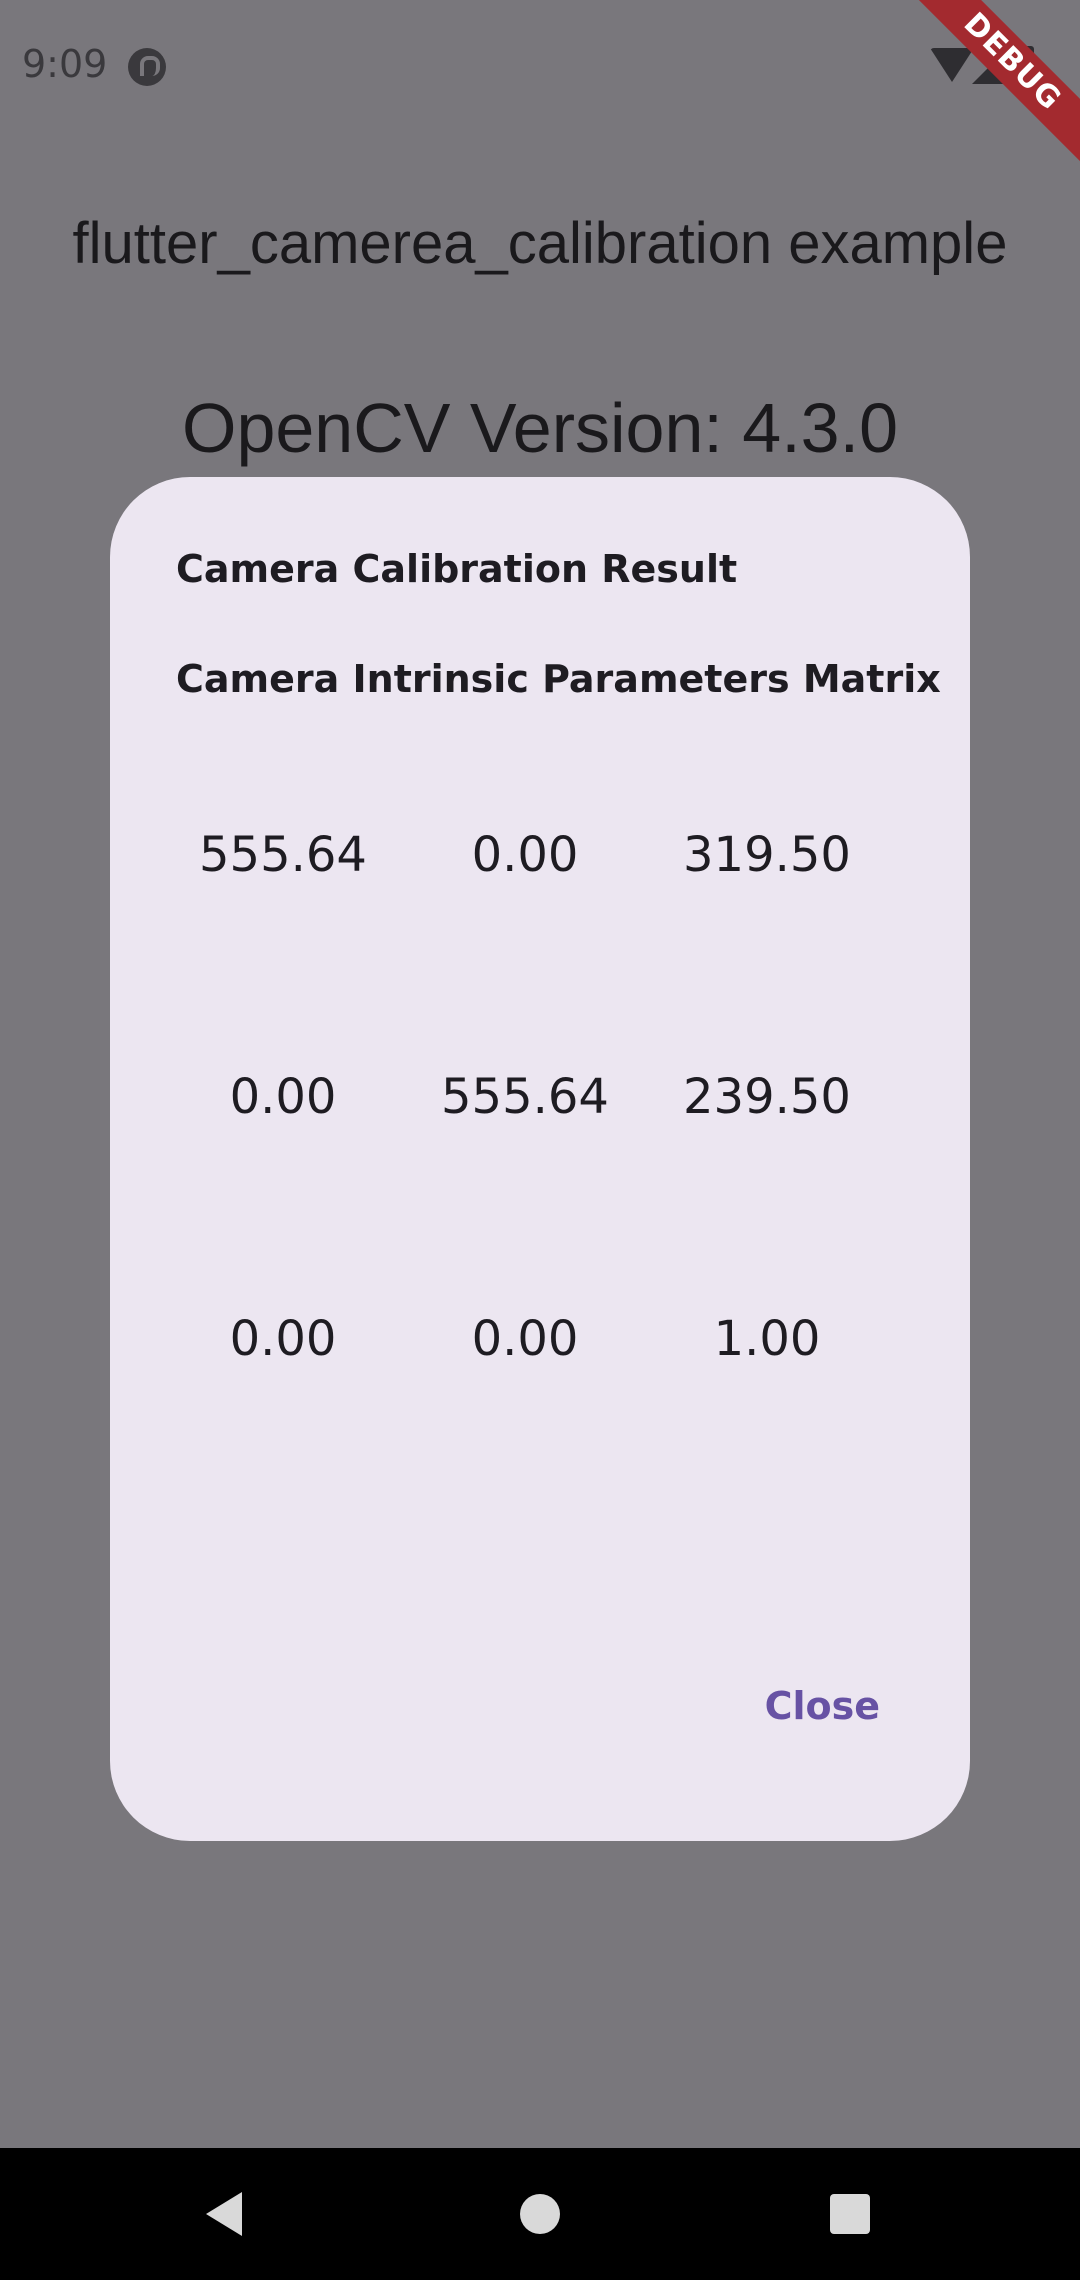 Image resolution: width=1080 pixels, height=2280 pixels. I want to click on matrix-cell: 239.50, so click(767, 1097).